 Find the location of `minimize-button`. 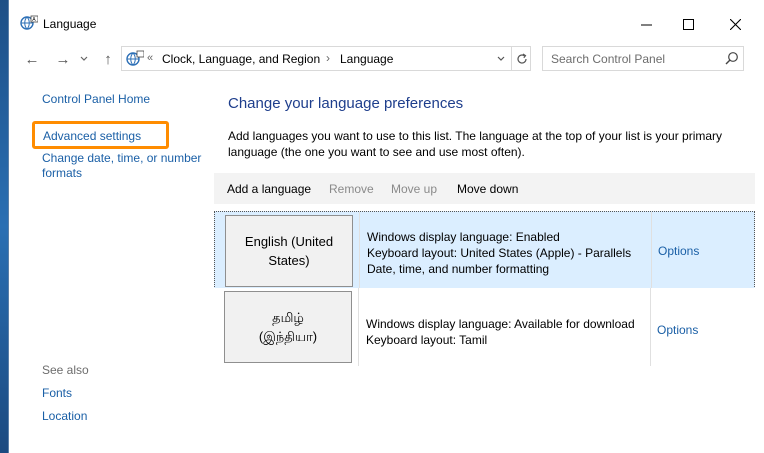

minimize-button is located at coordinates (646, 24).